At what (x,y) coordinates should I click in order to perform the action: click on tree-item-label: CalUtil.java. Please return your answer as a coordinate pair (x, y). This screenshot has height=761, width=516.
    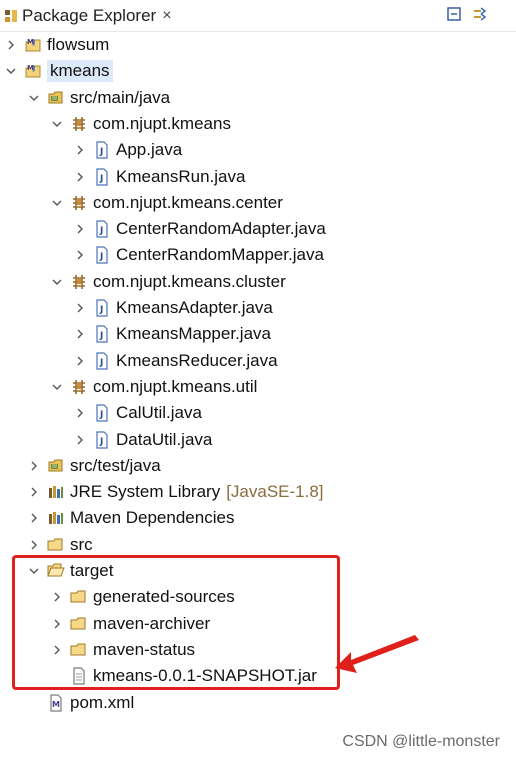
    Looking at the image, I should click on (159, 412).